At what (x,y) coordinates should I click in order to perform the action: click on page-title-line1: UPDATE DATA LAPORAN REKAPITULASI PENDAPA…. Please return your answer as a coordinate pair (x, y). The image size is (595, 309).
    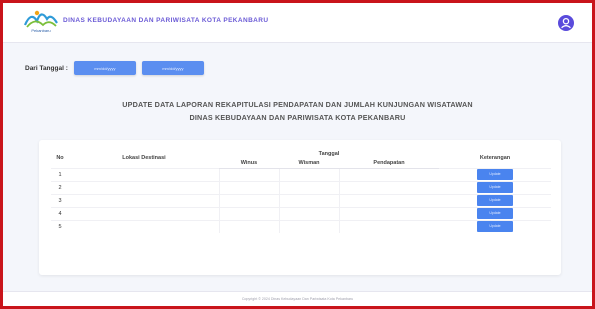
    Looking at the image, I should click on (297, 104).